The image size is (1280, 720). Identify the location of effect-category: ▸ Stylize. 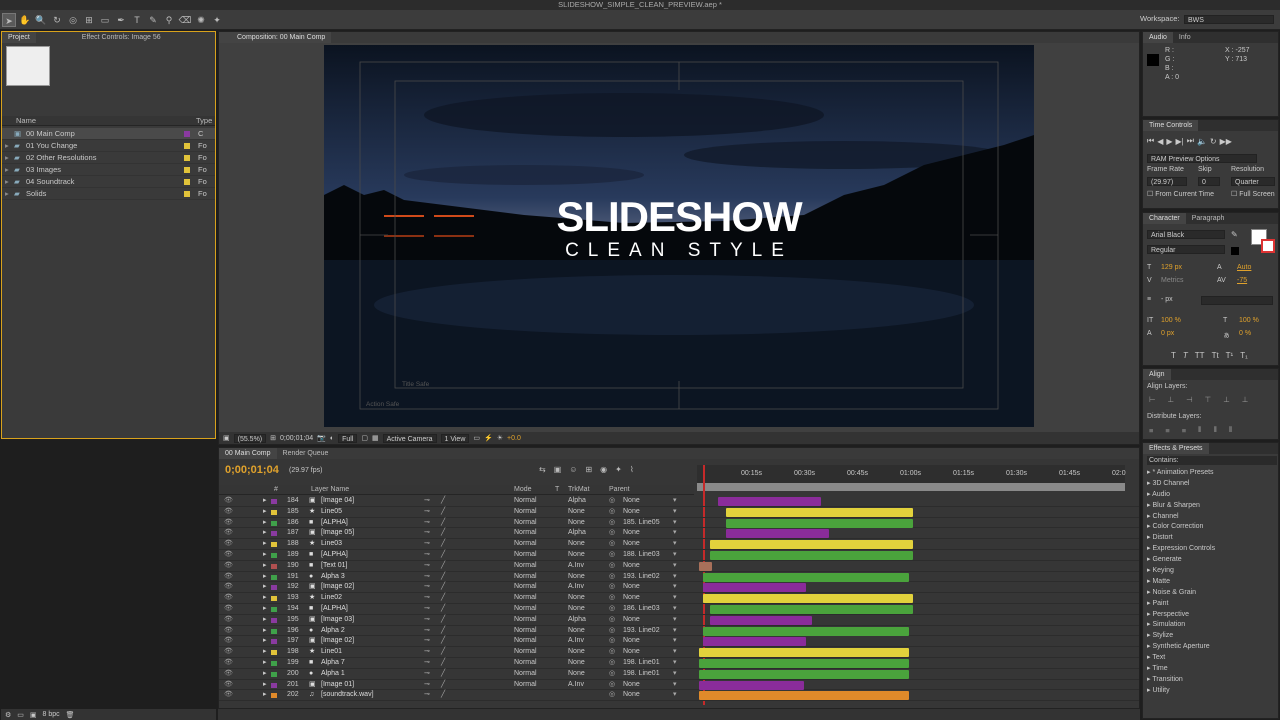
(1210, 636).